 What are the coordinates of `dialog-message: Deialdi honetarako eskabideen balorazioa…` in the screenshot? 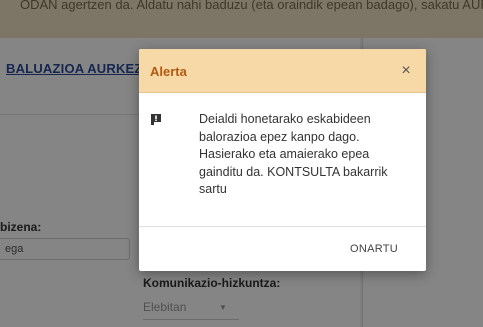 It's located at (293, 154).